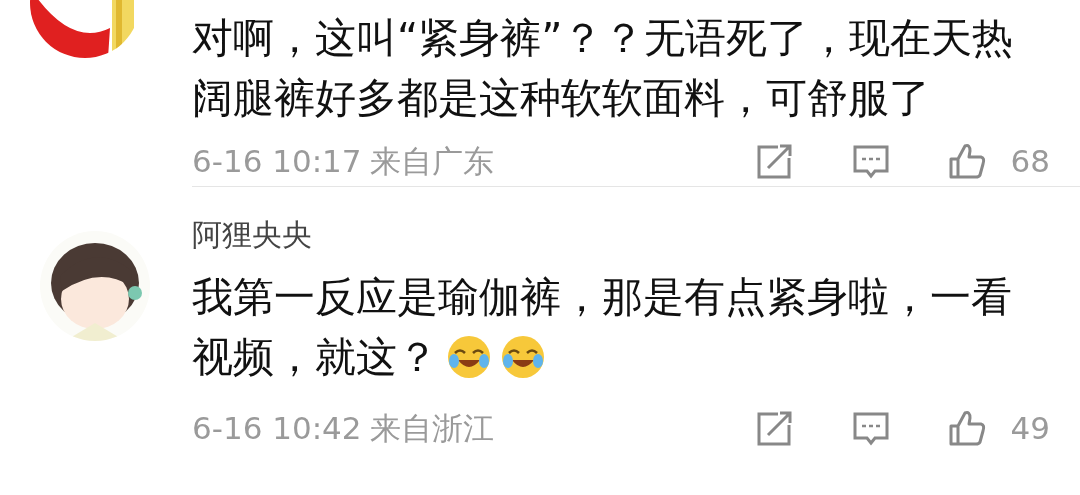 Image resolution: width=1080 pixels, height=495 pixels. I want to click on comment-location: 来自广东, so click(431, 161).